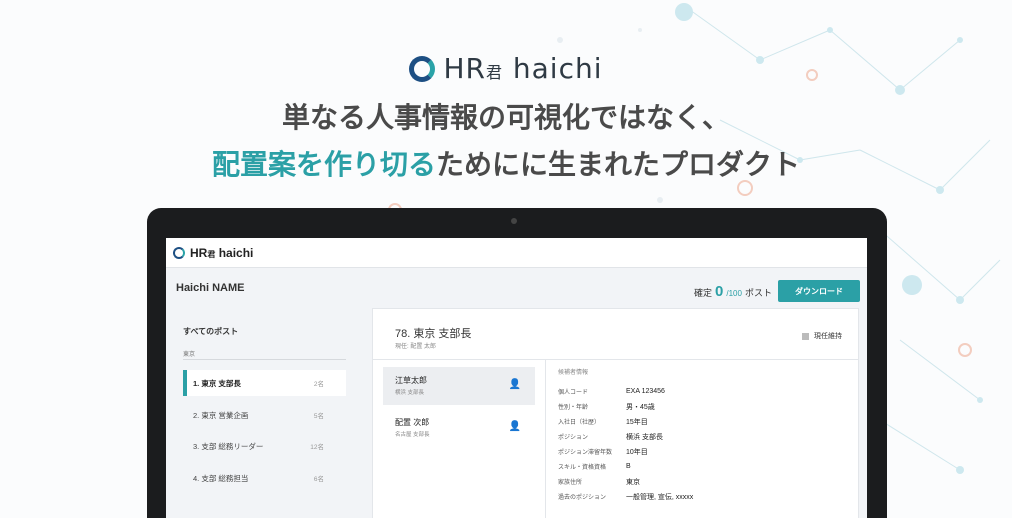  What do you see at coordinates (505, 117) in the screenshot?
I see `headline-line1: 単なる人事情報の可視化ではなく、` at bounding box center [505, 117].